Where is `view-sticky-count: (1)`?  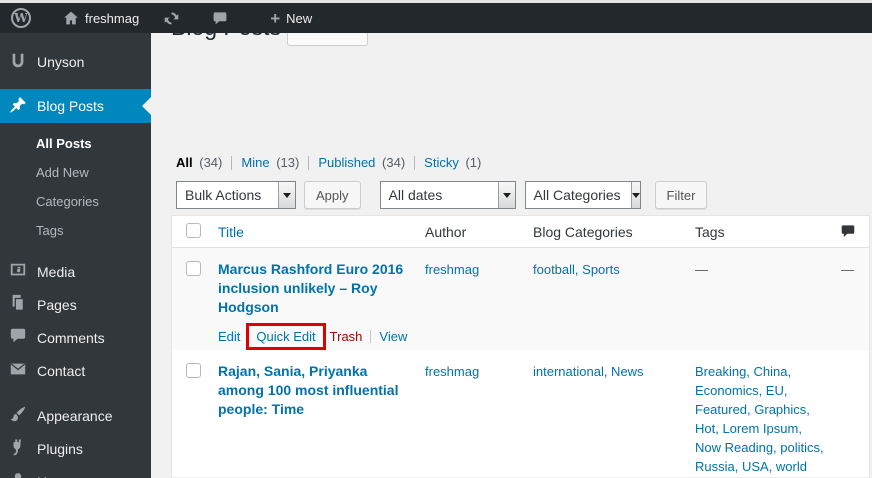 view-sticky-count: (1) is located at coordinates (473, 162).